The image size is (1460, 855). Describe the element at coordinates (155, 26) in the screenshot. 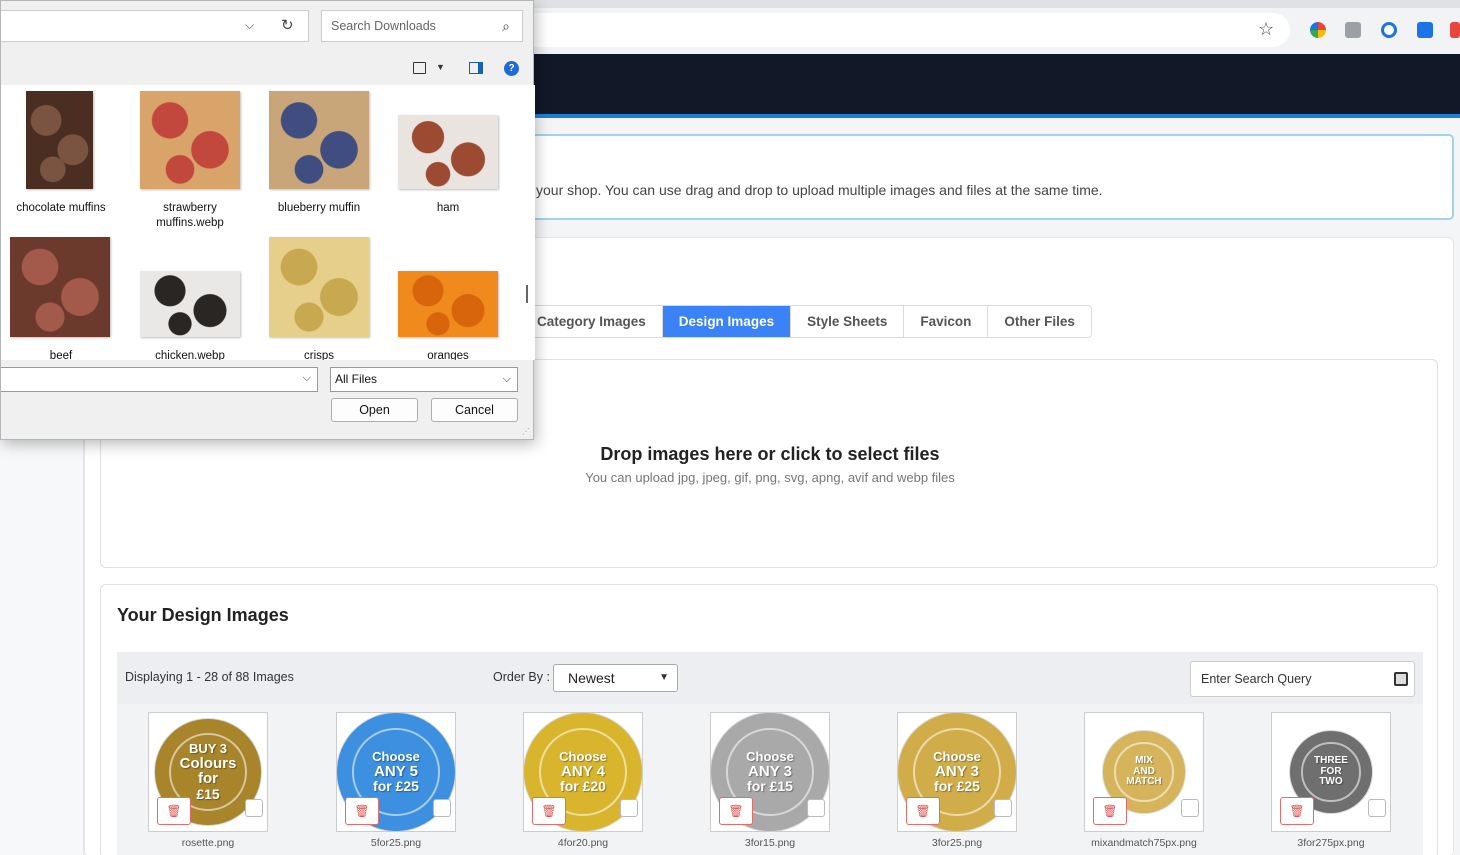

I see `dialog-address-bar: ⌵ ↻` at that location.